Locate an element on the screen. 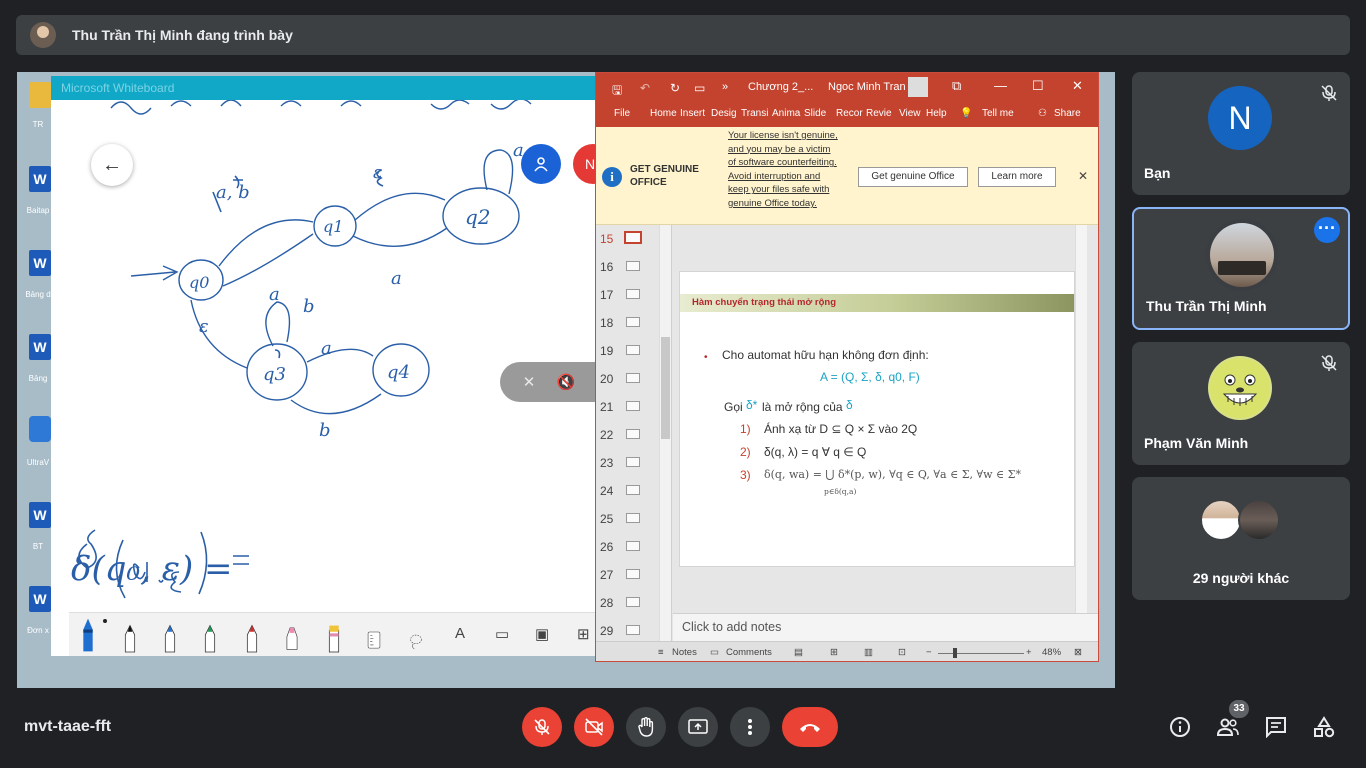 The height and width of the screenshot is (768, 1366). account-avatar is located at coordinates (918, 87).